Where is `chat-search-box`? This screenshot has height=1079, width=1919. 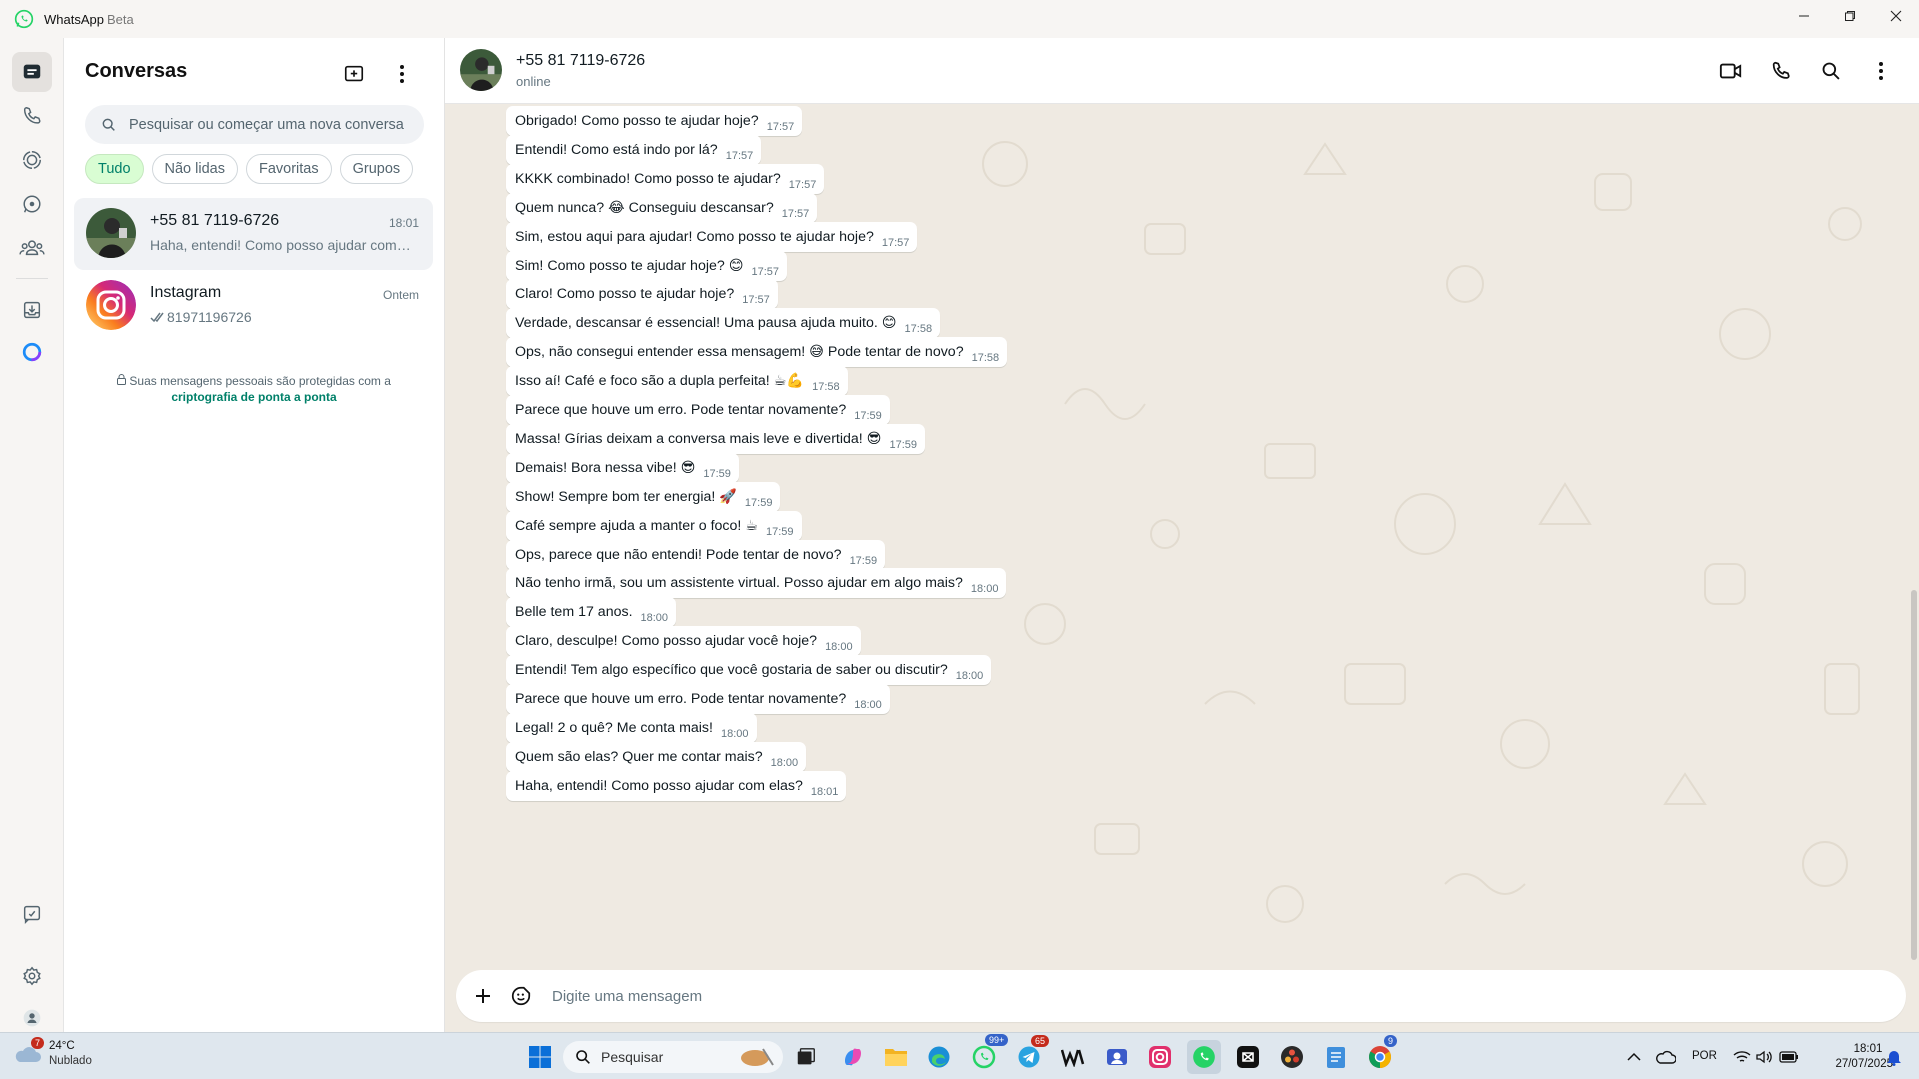 chat-search-box is located at coordinates (254, 124).